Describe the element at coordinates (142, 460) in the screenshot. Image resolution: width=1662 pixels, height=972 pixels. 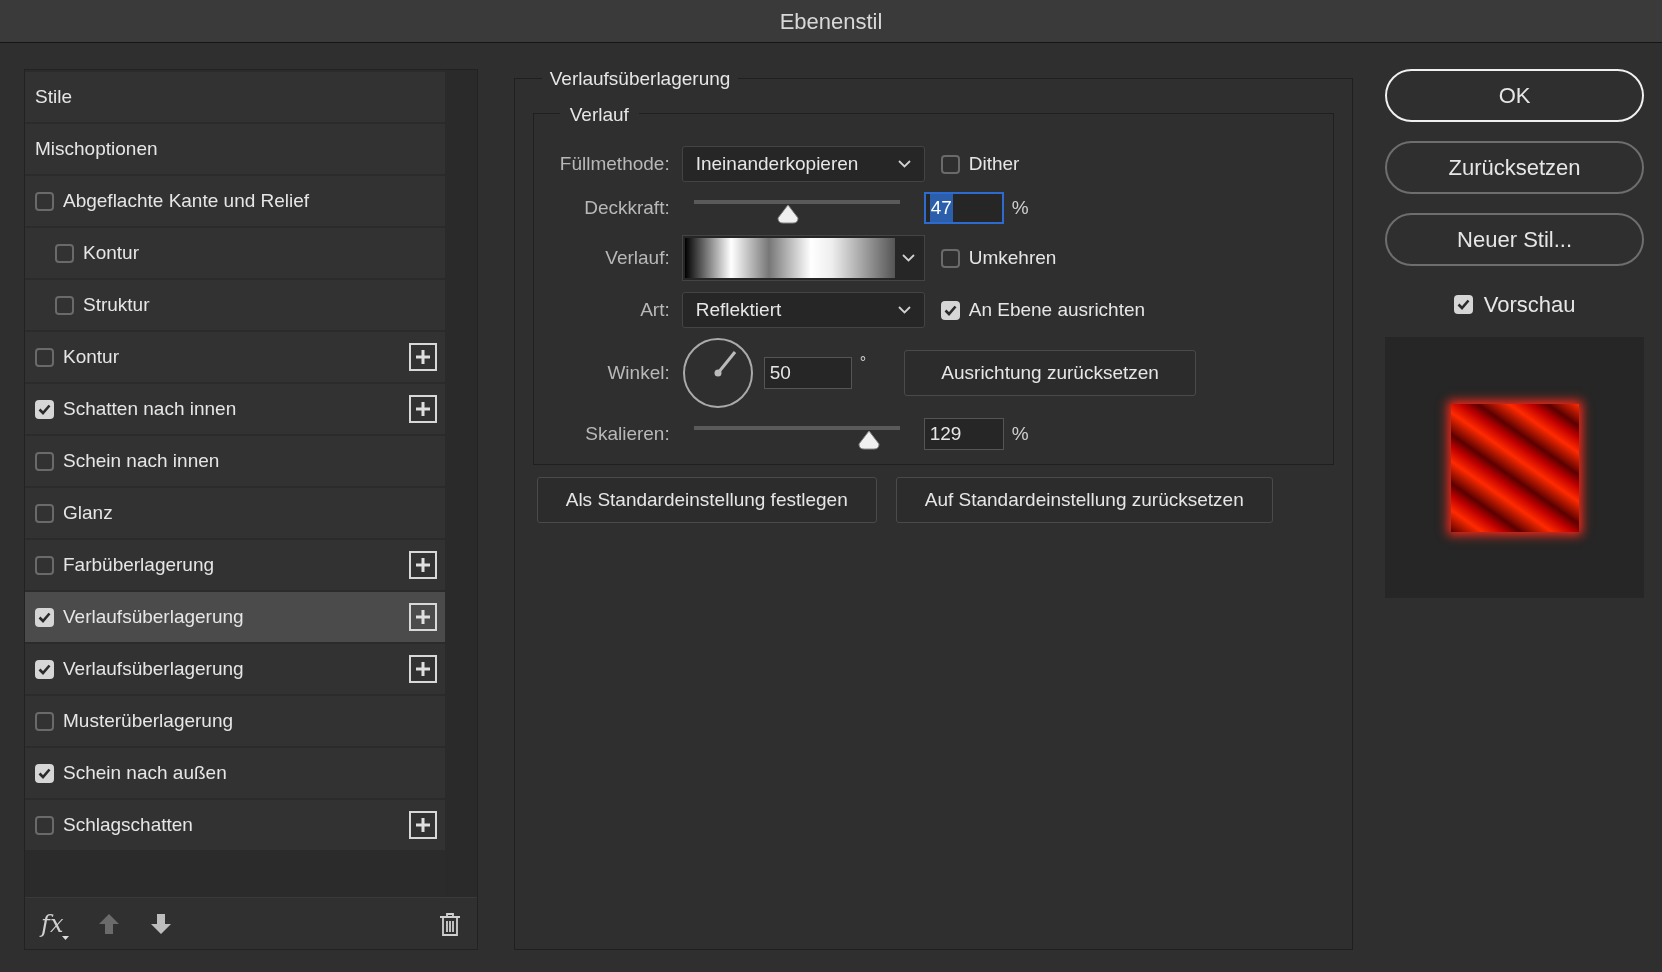
I see `style-label: Schein nach innen` at that location.